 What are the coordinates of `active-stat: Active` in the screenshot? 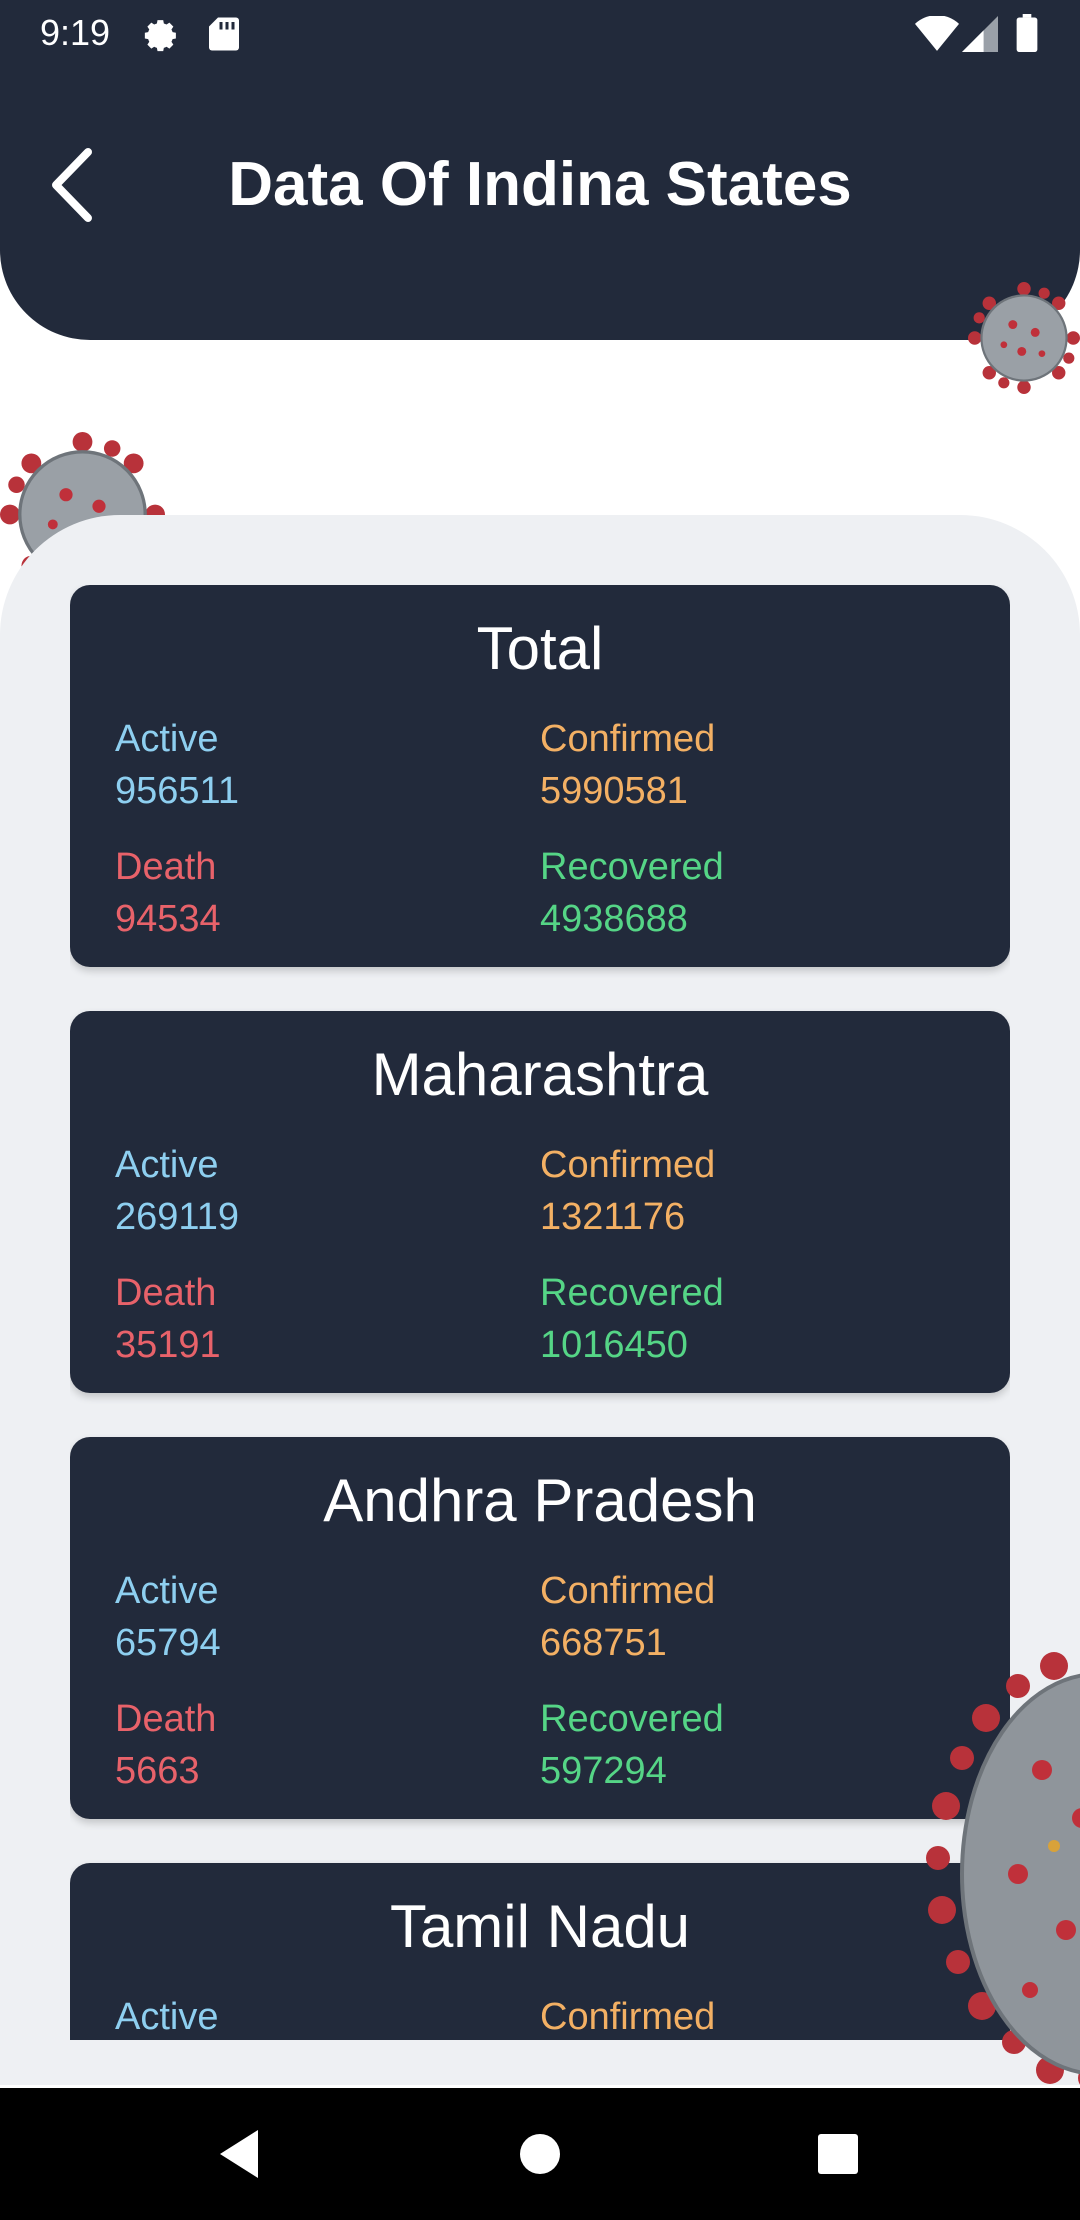 It's located at (166, 2015).